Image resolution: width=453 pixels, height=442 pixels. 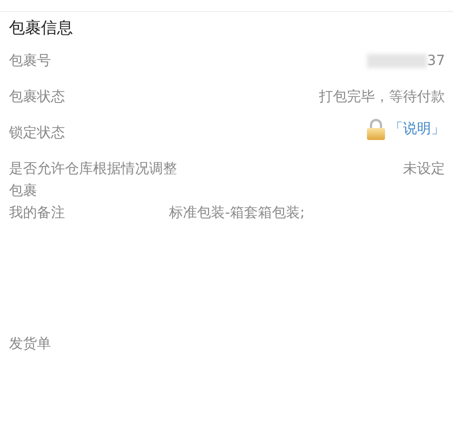 What do you see at coordinates (424, 169) in the screenshot?
I see `field-value: 未设定` at bounding box center [424, 169].